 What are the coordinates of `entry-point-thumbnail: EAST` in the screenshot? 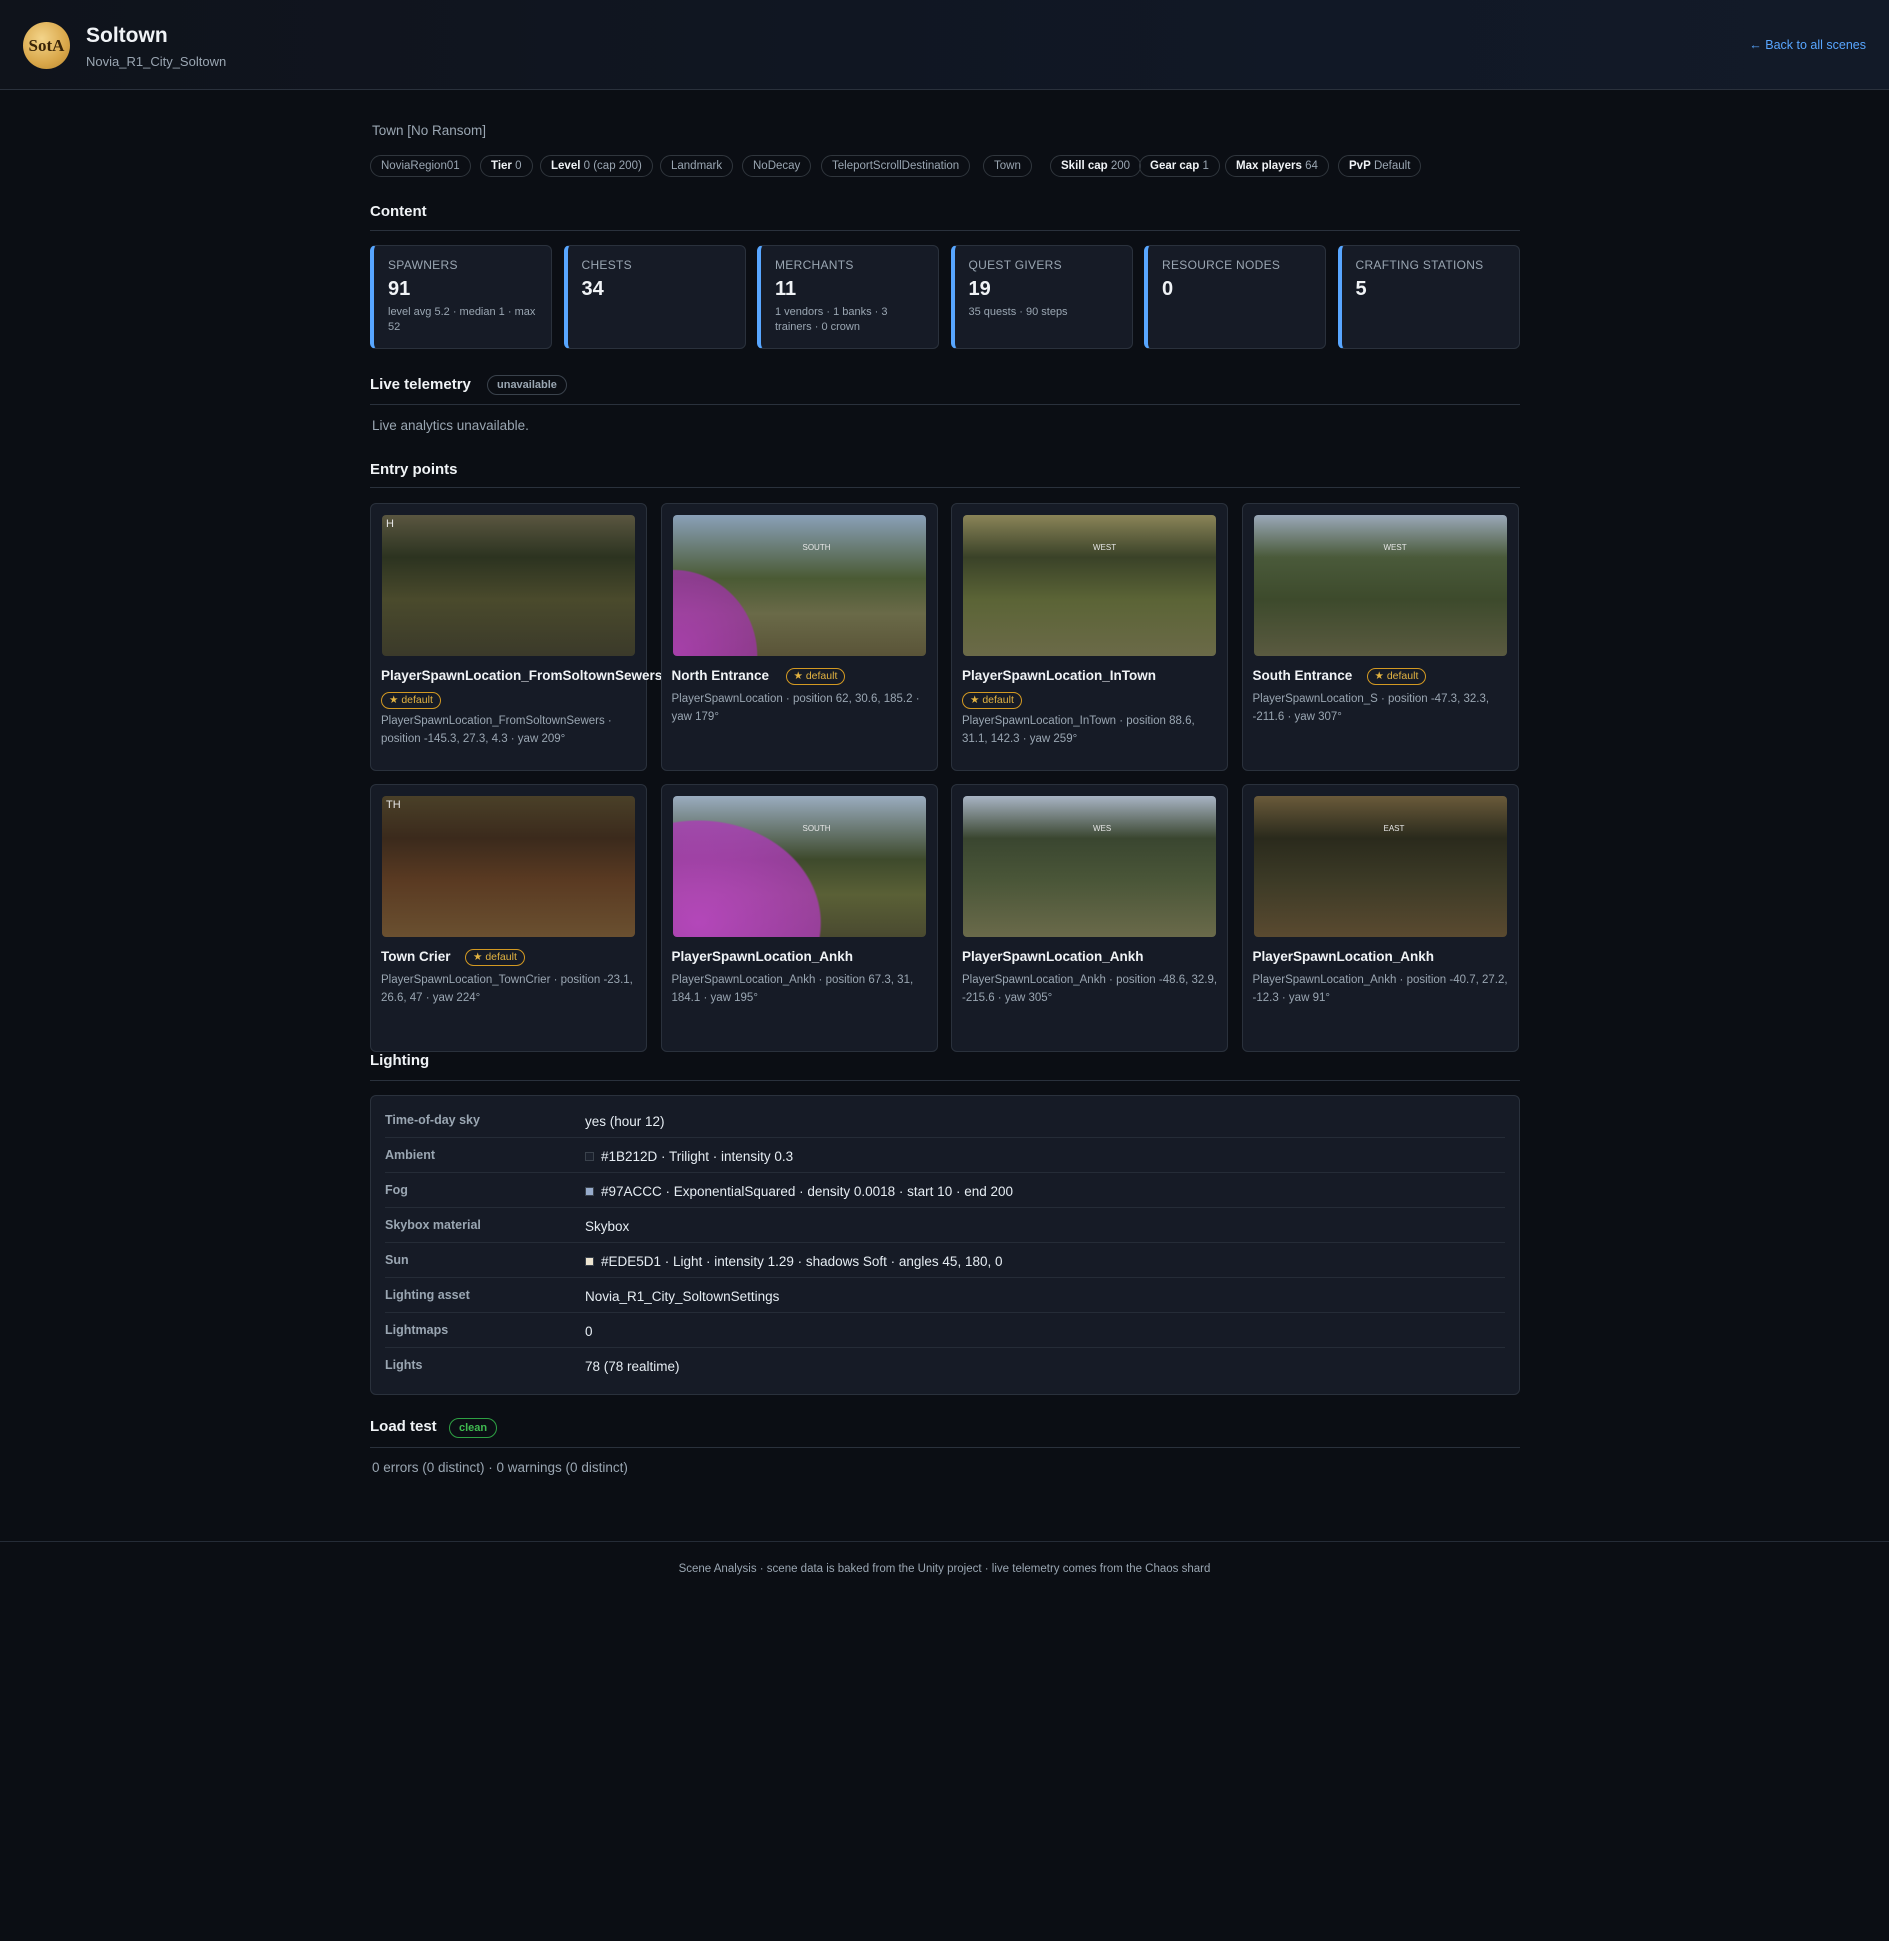 It's located at (1380, 866).